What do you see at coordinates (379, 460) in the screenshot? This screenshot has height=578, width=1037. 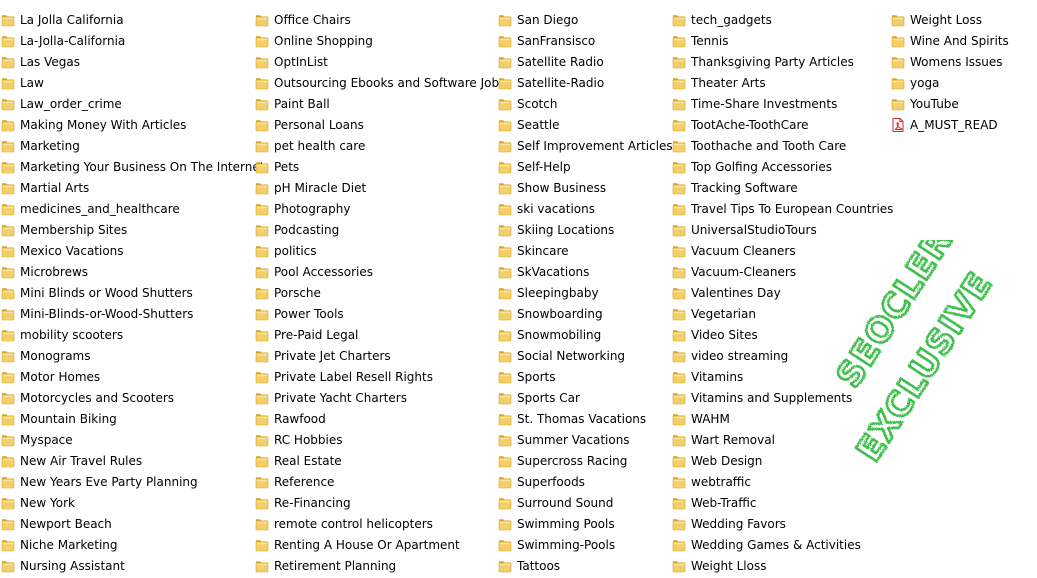 I see `folder-item: Real Estate` at bounding box center [379, 460].